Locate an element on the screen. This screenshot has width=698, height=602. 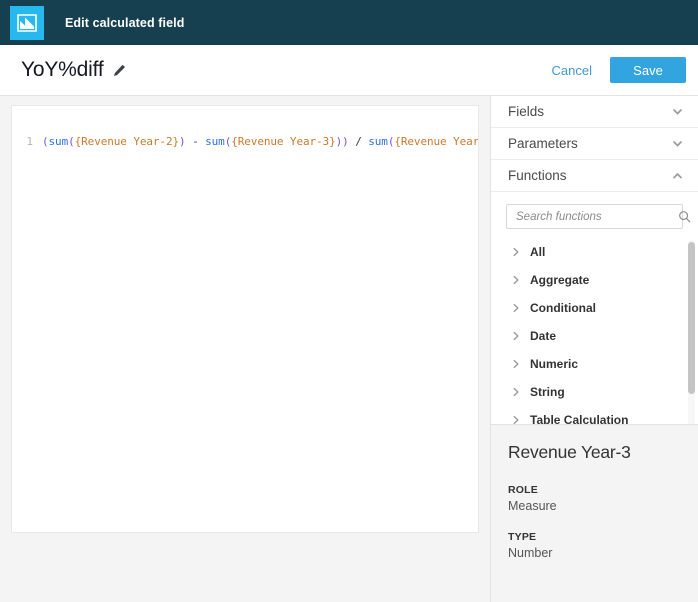
search-functions-box is located at coordinates (598, 216).